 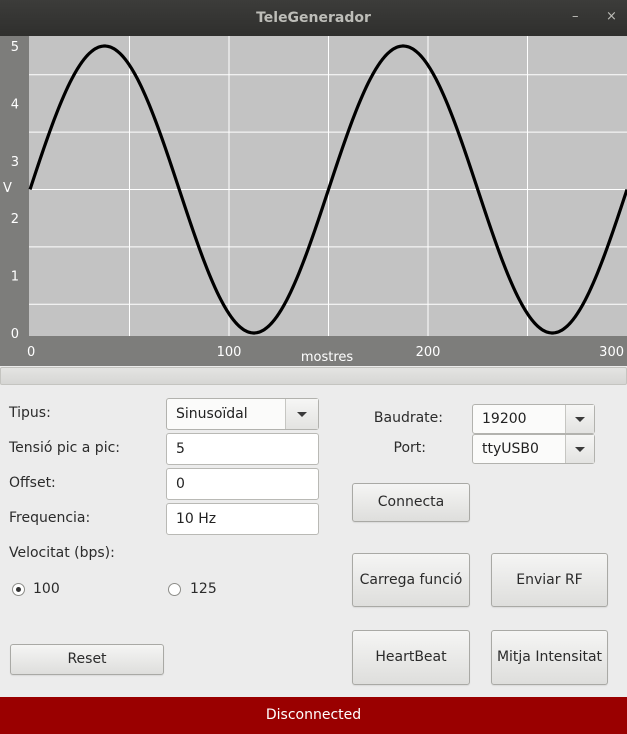 I want to click on radio-selected-dot, so click(x=18, y=589).